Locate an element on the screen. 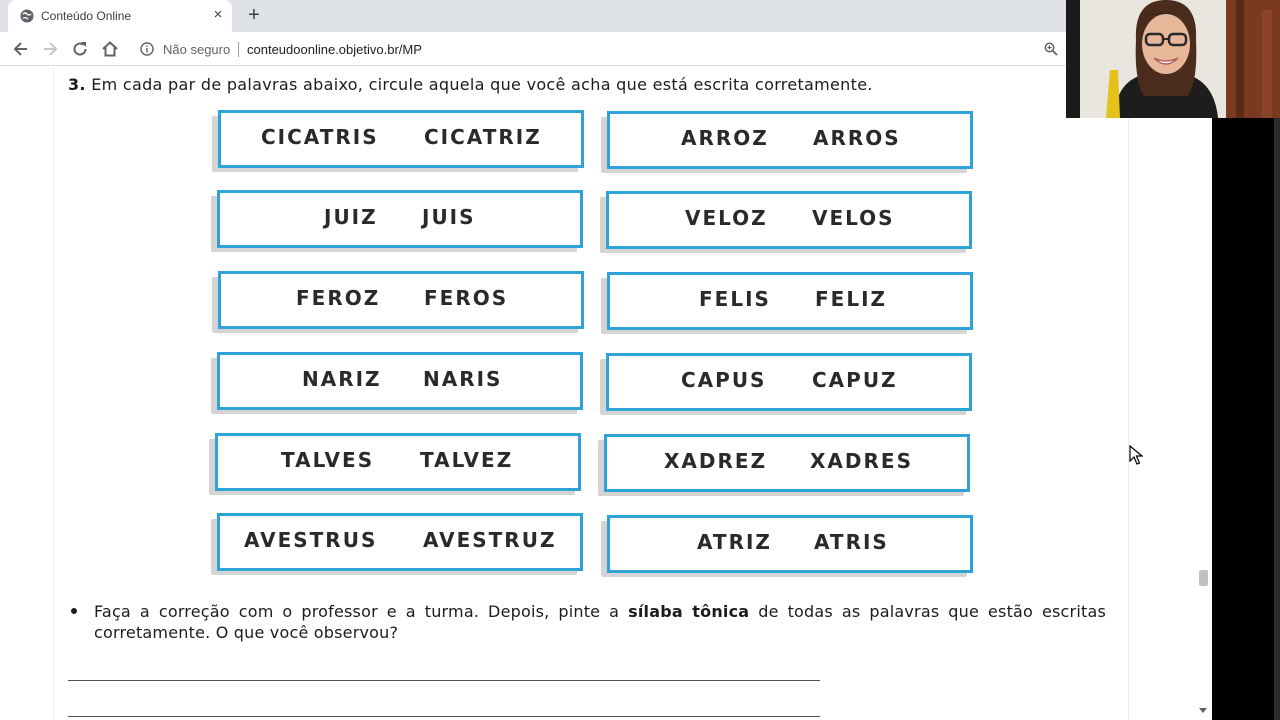 This screenshot has height=720, width=1280. word-option: FEROS is located at coordinates (466, 298).